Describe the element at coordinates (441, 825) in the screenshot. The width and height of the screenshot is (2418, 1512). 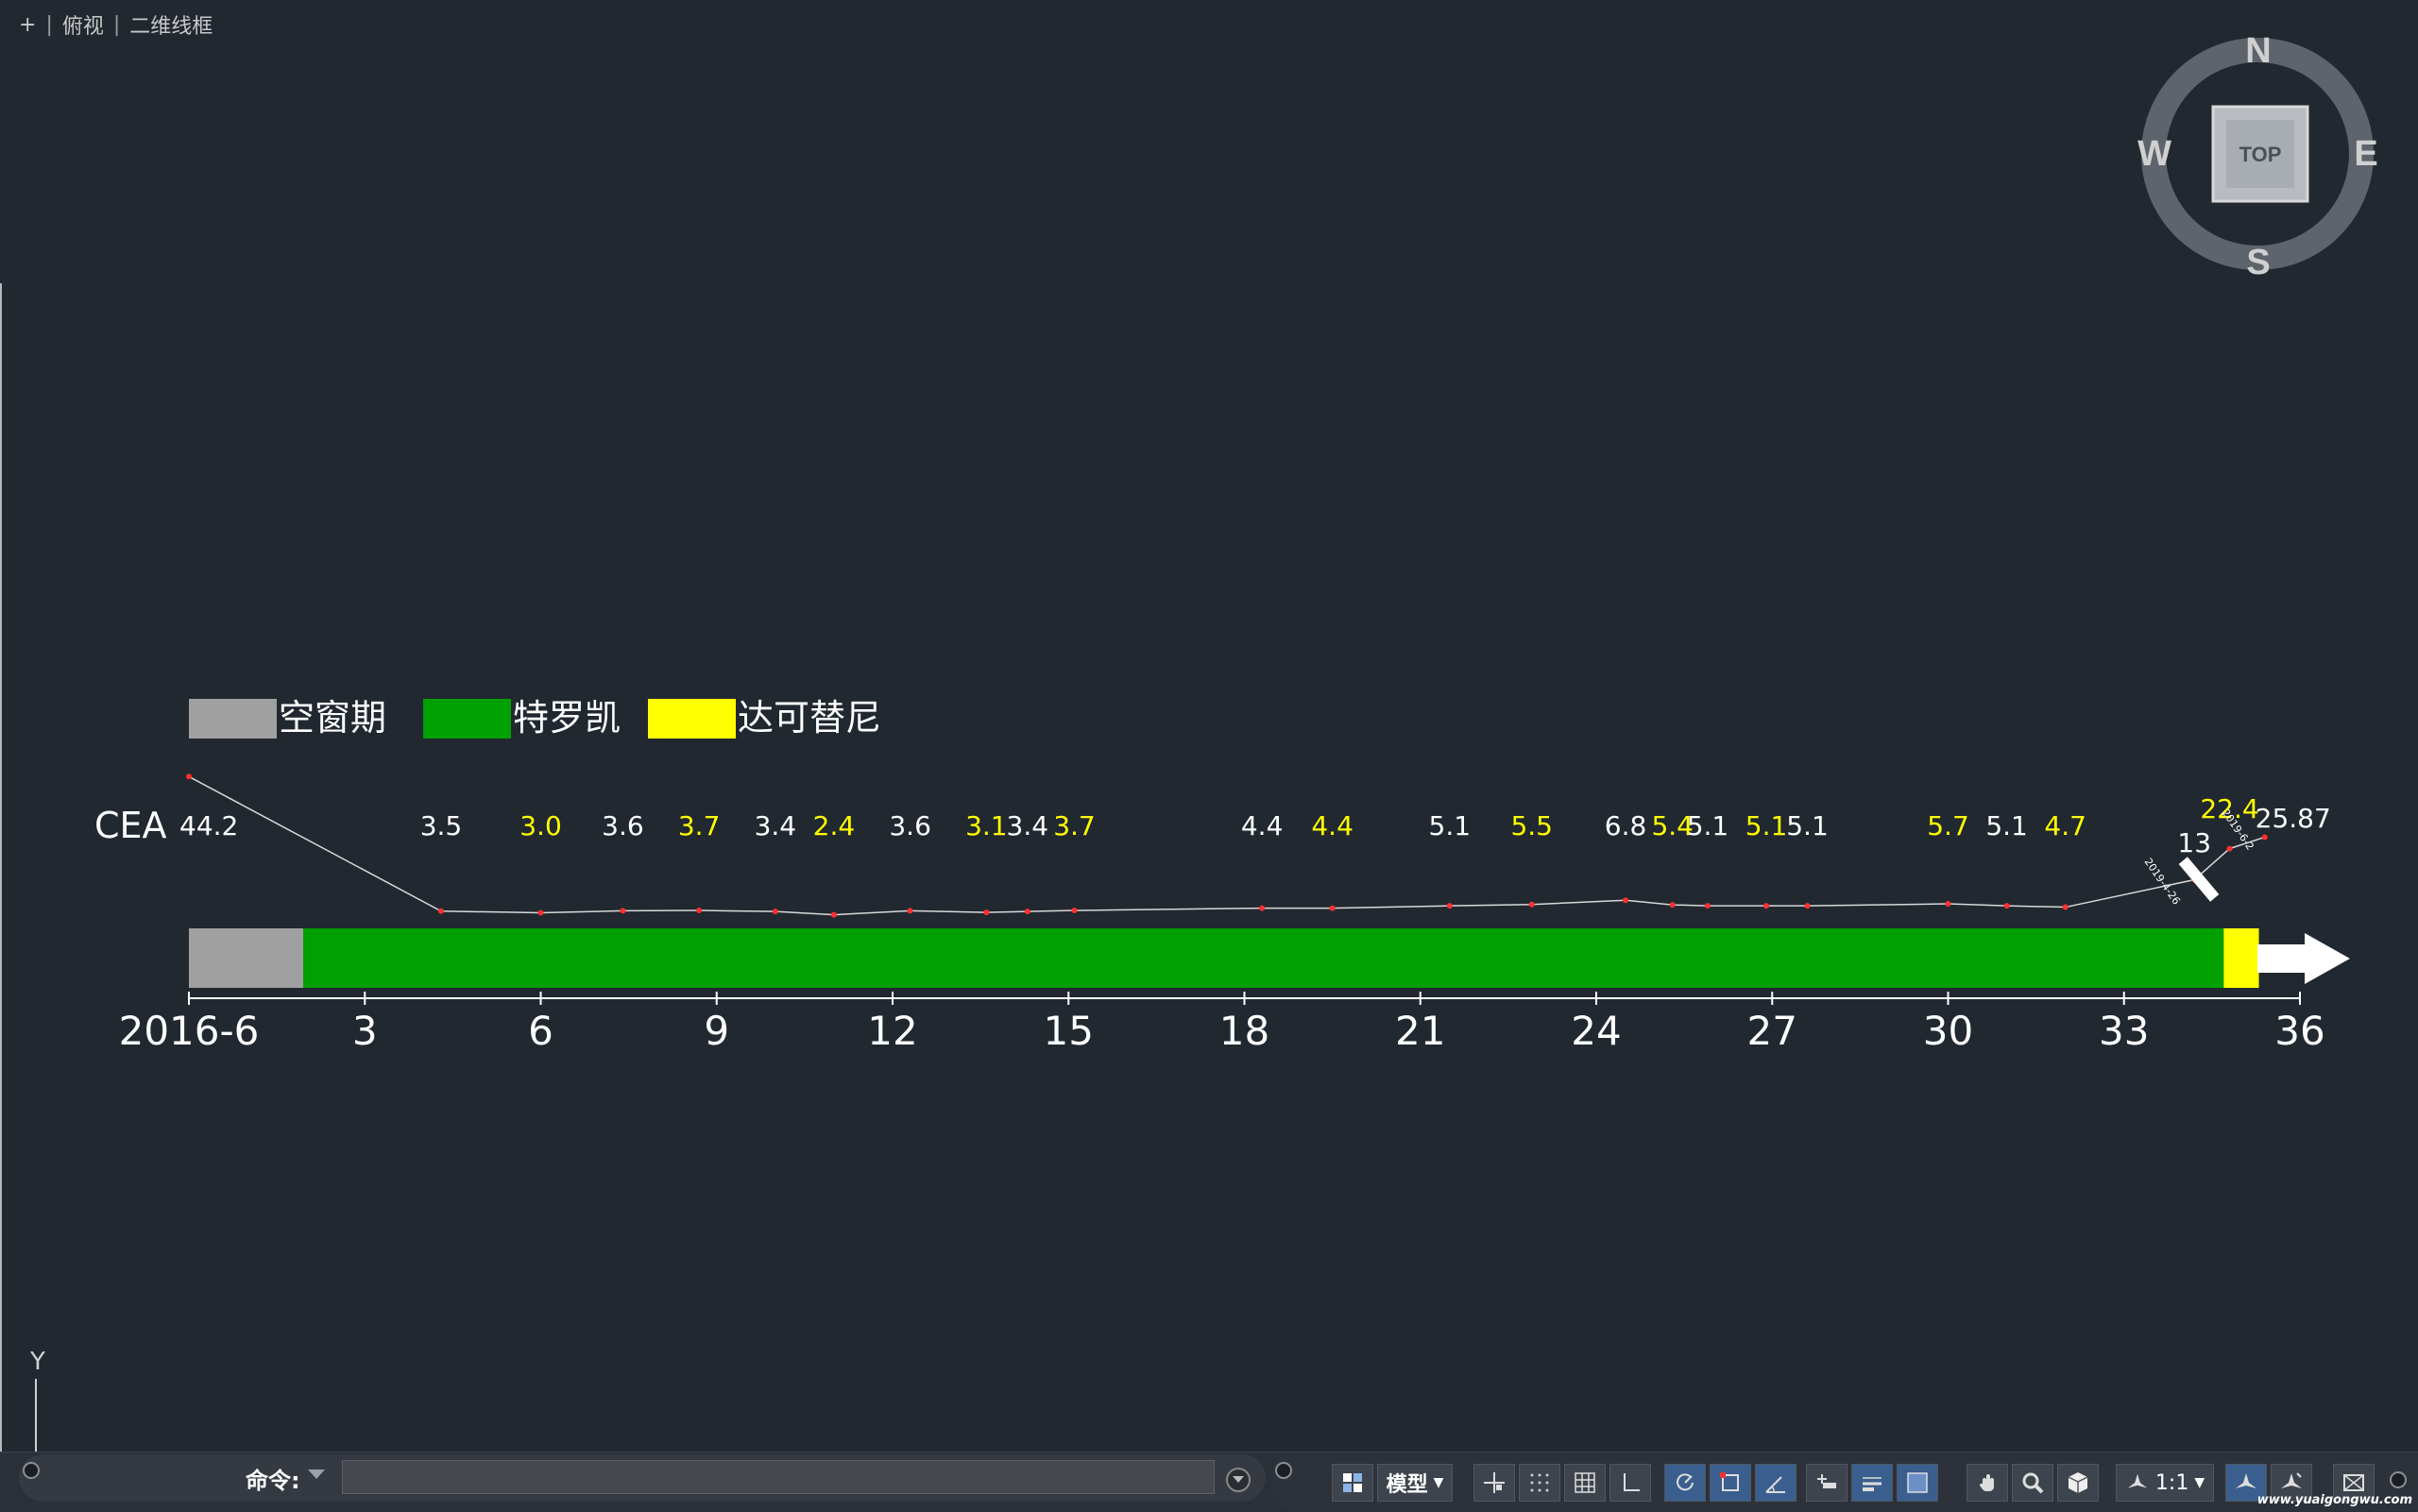
I see `cea-value-label: 3.5` at that location.